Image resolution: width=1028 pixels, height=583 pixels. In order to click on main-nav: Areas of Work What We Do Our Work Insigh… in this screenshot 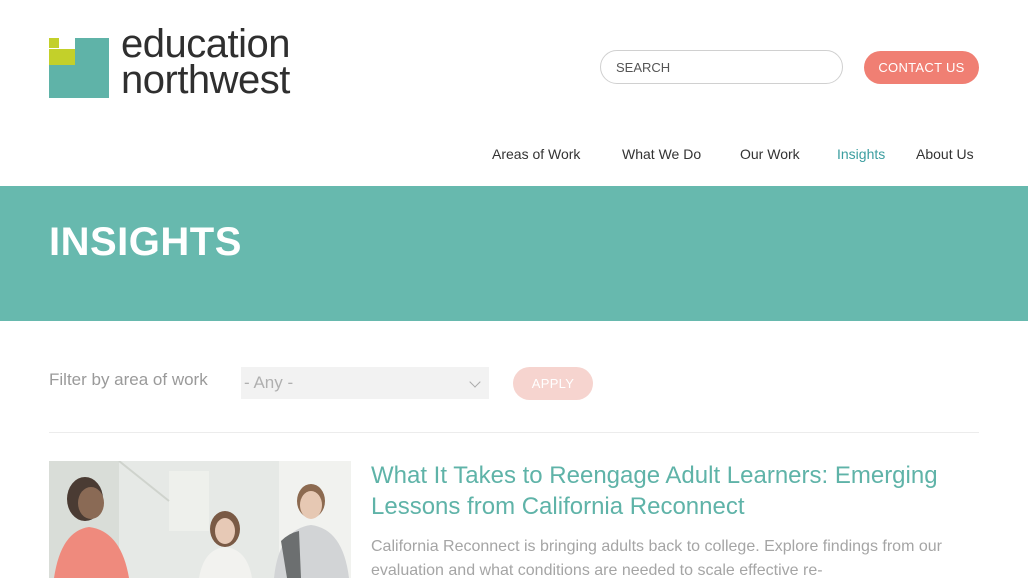, I will do `click(514, 157)`.